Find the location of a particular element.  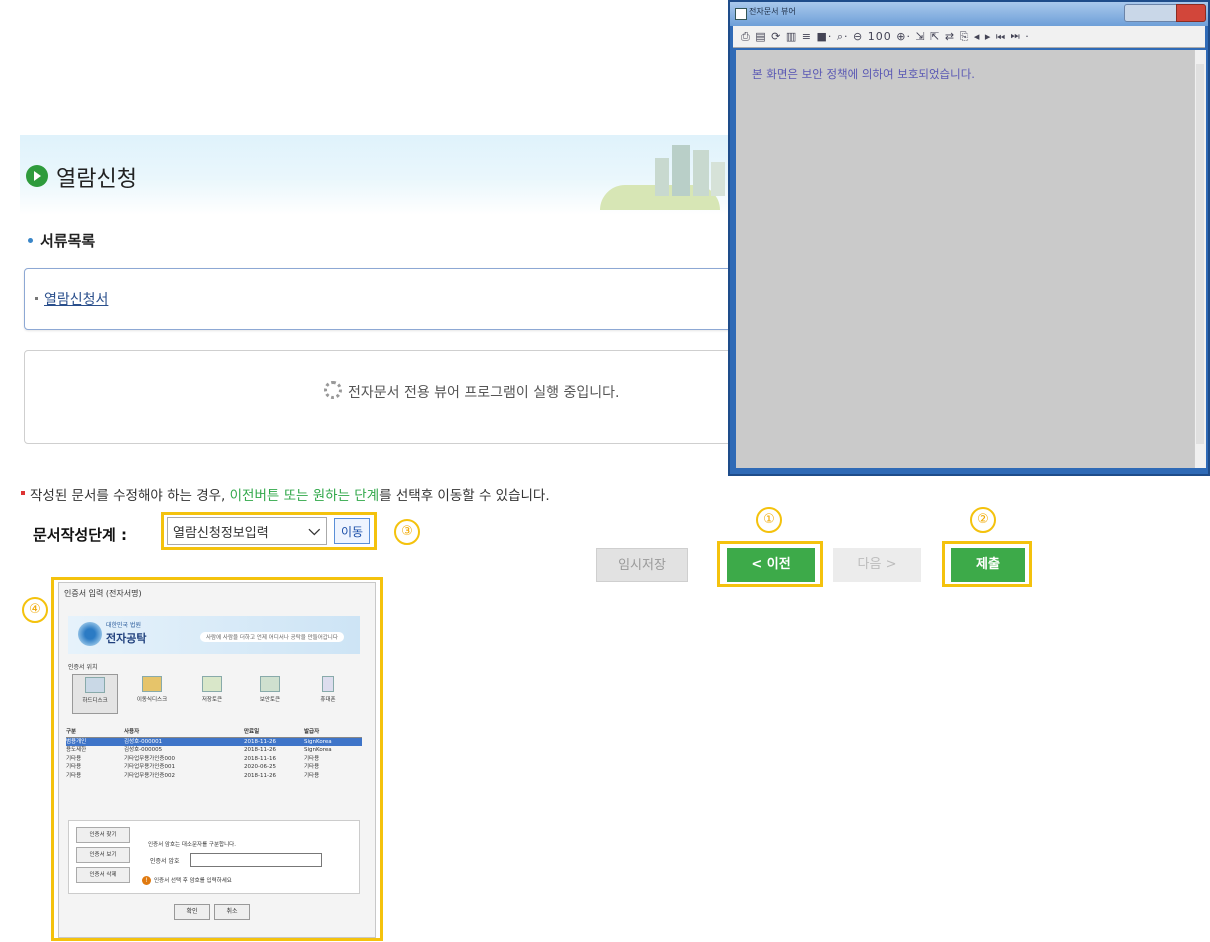

table-row: 기타용 기타업무용가인증001 2020-06-25 기타용 is located at coordinates (214, 767).